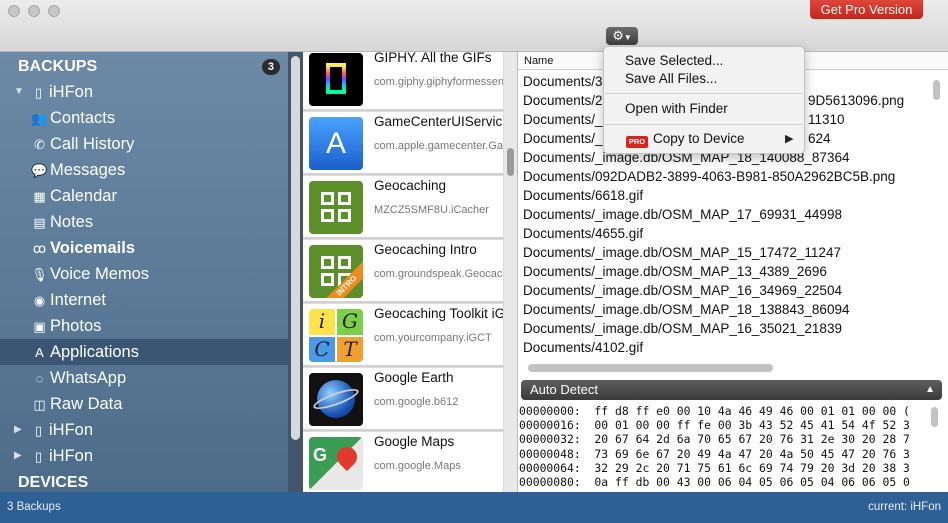  Describe the element at coordinates (94, 352) in the screenshot. I see `sidebar-item-label: Applications` at that location.